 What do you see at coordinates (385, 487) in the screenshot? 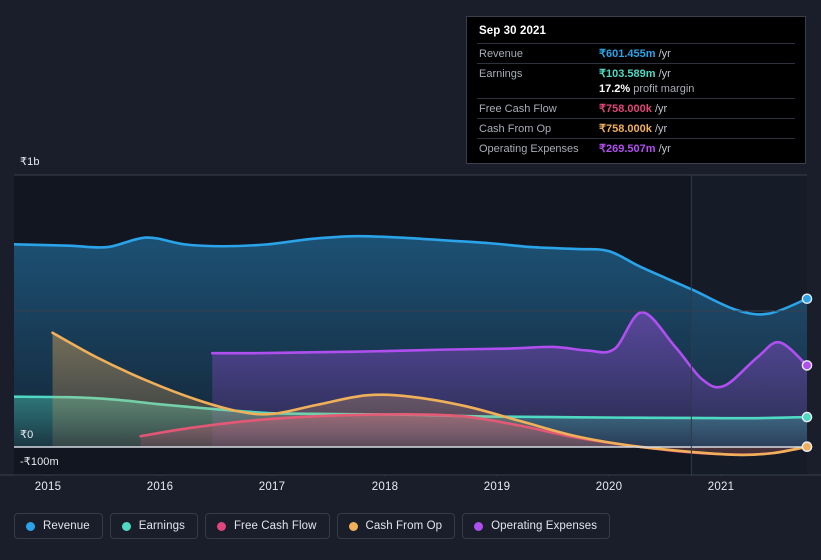
I see `x-axis-label-2018: 2018` at bounding box center [385, 487].